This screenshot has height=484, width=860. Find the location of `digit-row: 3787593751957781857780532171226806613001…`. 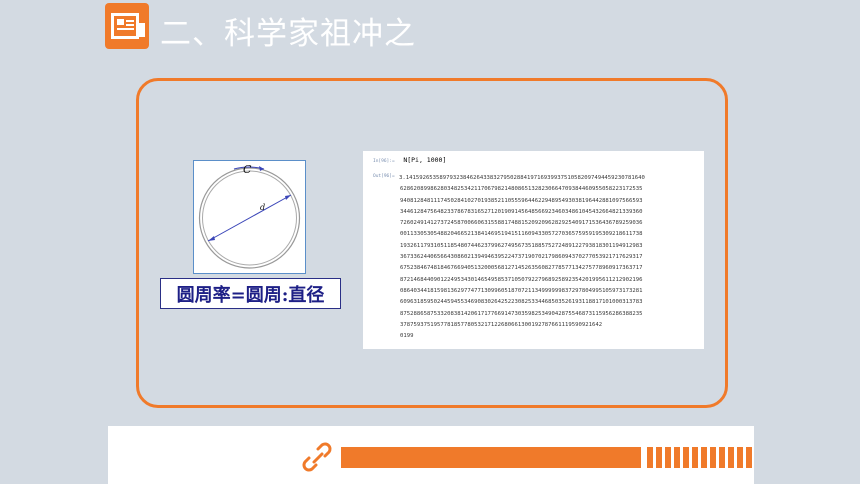

digit-row: 3787593751957781857780532171226806613001… is located at coordinates (501, 324).